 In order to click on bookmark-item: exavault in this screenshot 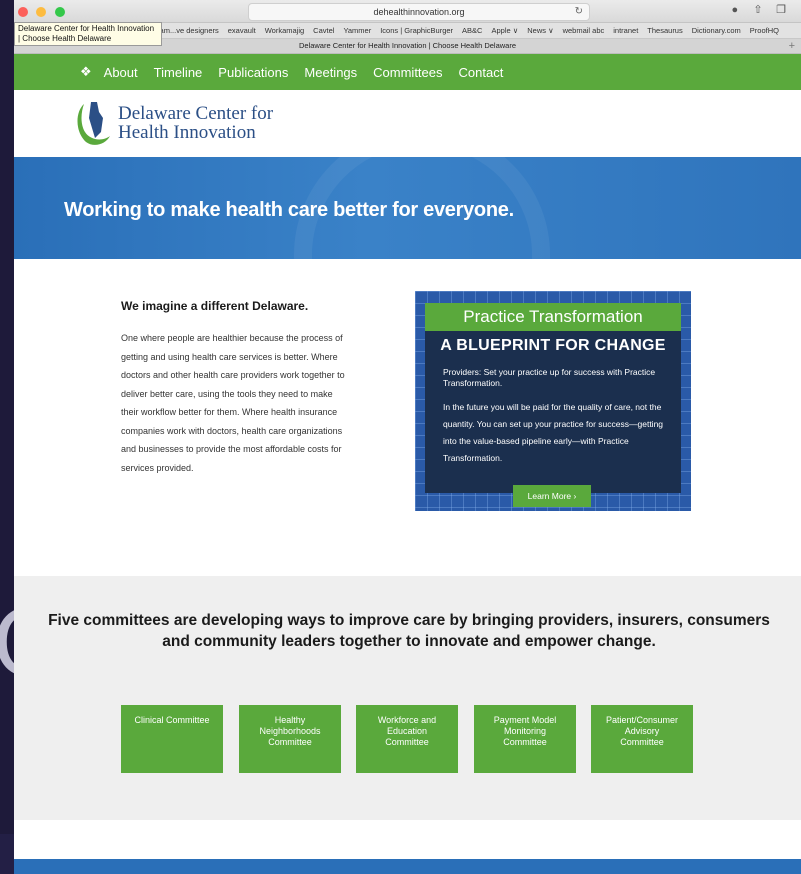, I will do `click(242, 30)`.